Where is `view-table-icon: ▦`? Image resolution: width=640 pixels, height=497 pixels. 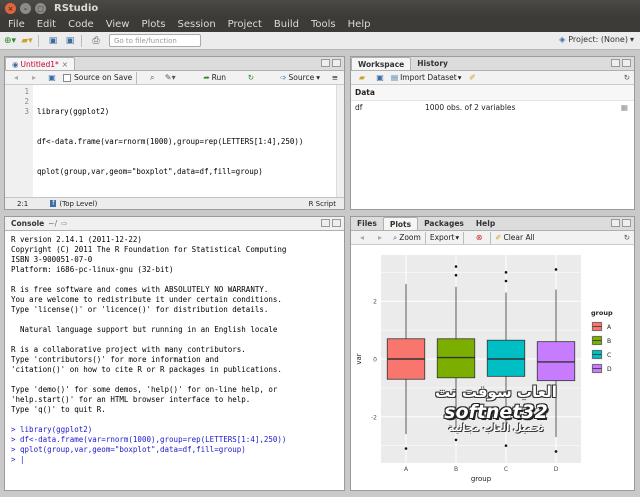 view-table-icon: ▦ is located at coordinates (624, 107).